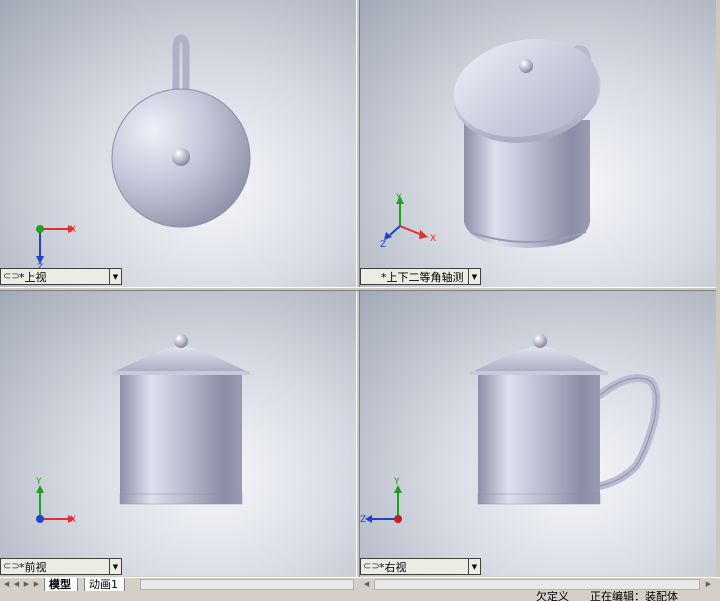 Image resolution: width=720 pixels, height=601 pixels. What do you see at coordinates (381, 501) in the screenshot?
I see `axis-triad: Y Z` at bounding box center [381, 501].